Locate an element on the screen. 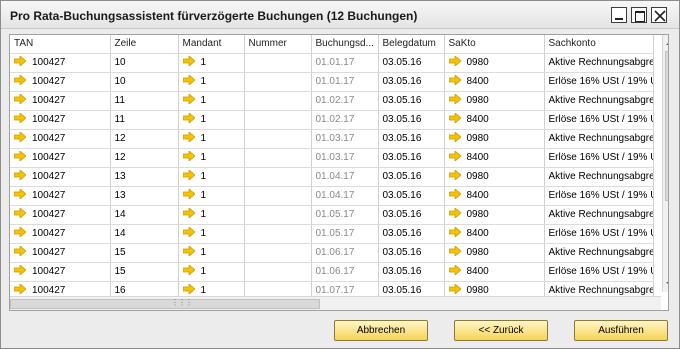  column-header-sakto: SaKto is located at coordinates (494, 44).